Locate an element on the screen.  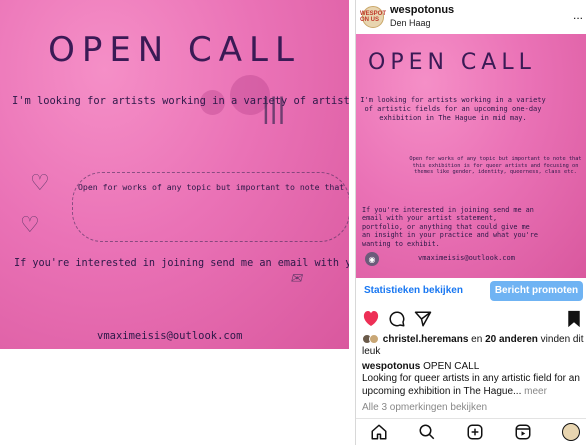
bottom-navigation is located at coordinates (471, 431).